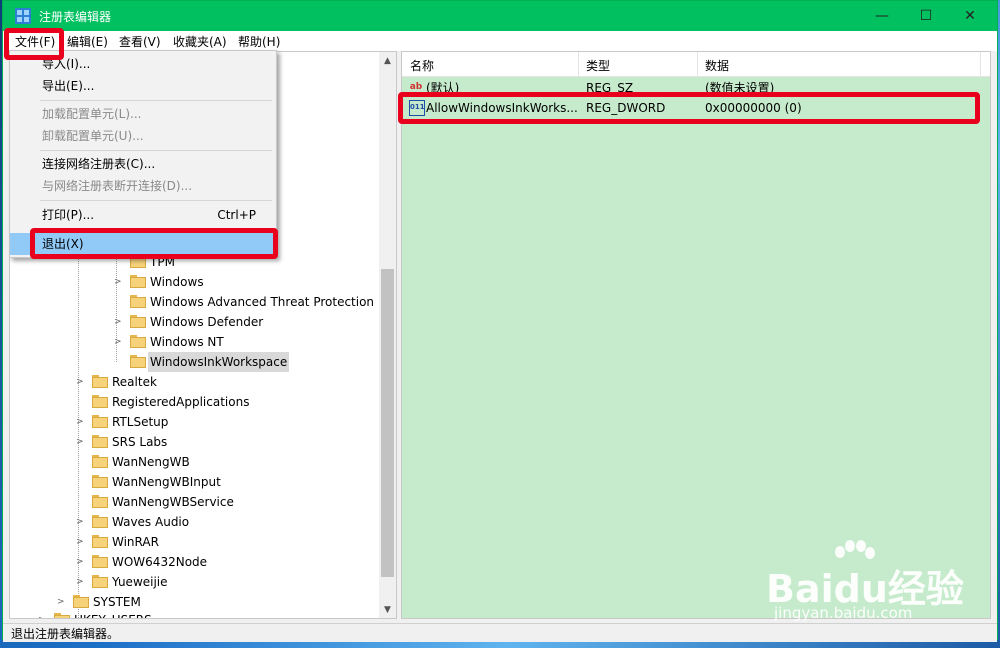  I want to click on highlight-box-file-menu, so click(34, 44).